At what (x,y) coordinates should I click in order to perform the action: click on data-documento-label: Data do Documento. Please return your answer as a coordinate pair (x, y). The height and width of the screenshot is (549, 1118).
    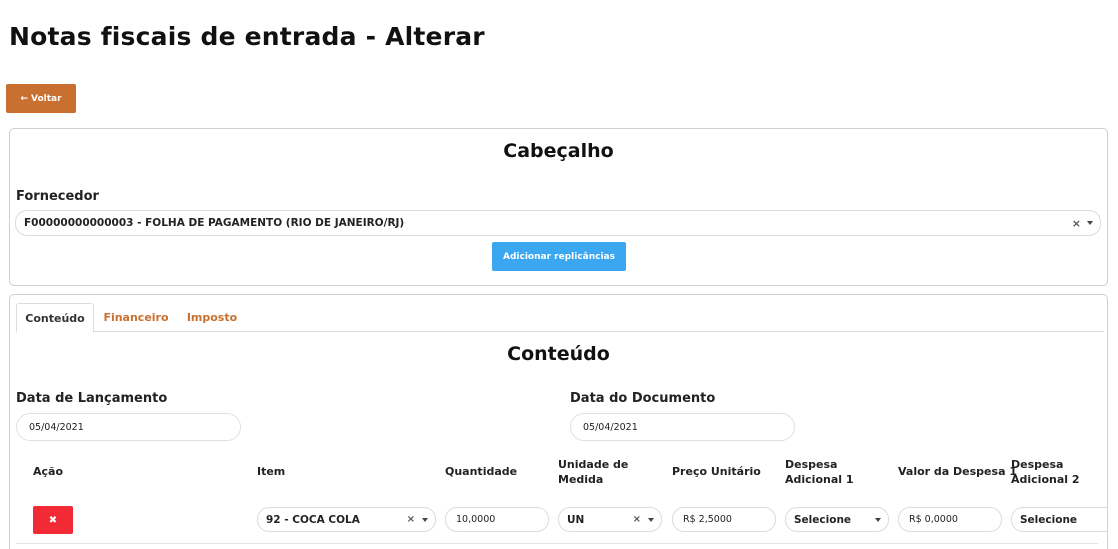
    Looking at the image, I should click on (643, 398).